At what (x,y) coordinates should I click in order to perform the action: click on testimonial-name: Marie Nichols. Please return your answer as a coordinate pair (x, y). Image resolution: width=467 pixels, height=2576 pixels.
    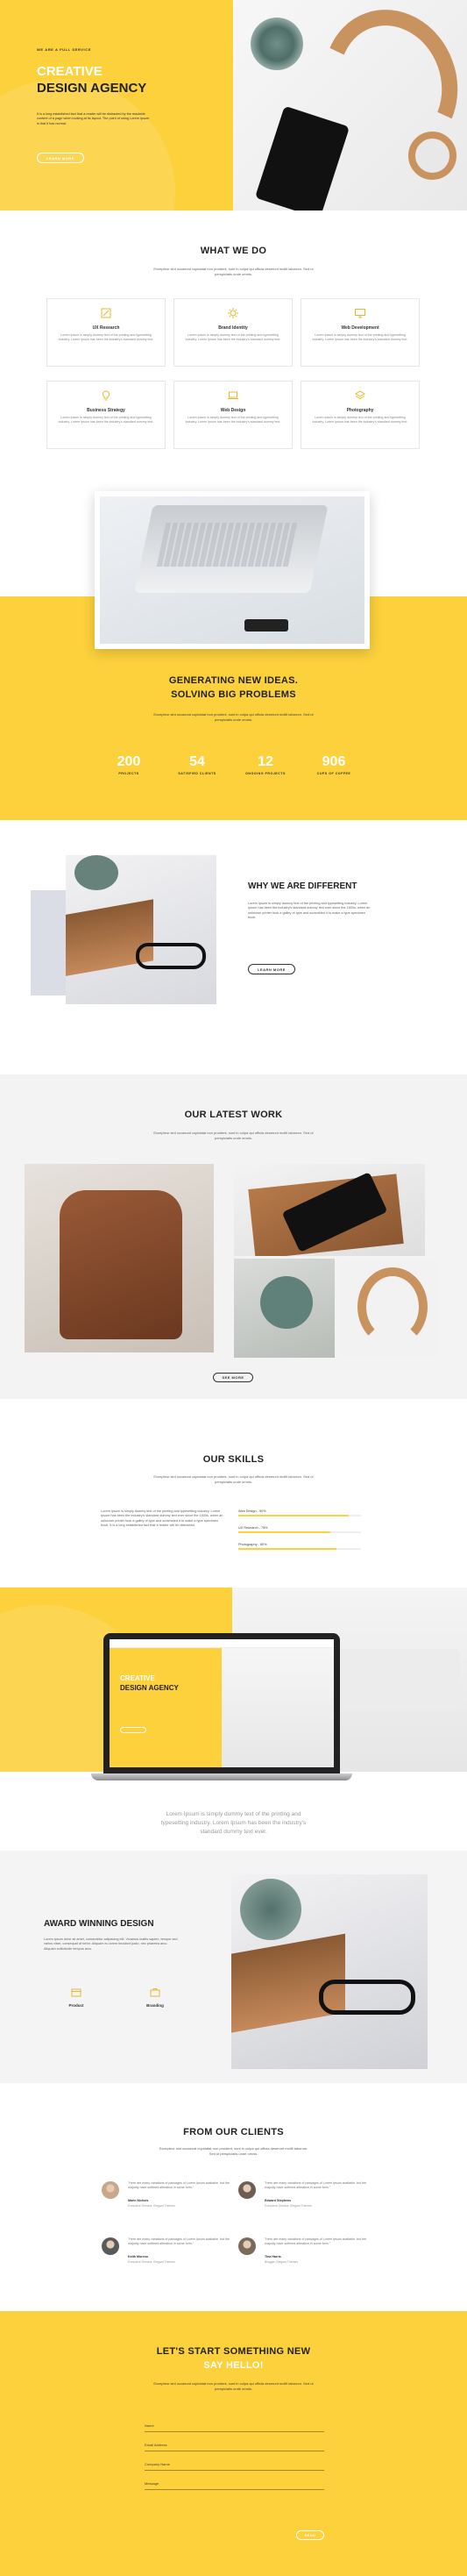
    Looking at the image, I should click on (138, 2201).